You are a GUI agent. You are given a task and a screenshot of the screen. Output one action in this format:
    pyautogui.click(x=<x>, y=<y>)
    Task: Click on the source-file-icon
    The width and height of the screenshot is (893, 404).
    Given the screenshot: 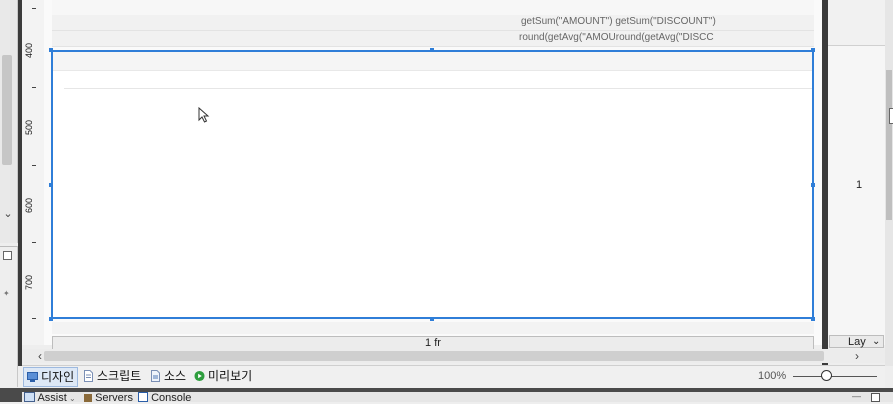 What is the action you would take?
    pyautogui.click(x=155, y=376)
    